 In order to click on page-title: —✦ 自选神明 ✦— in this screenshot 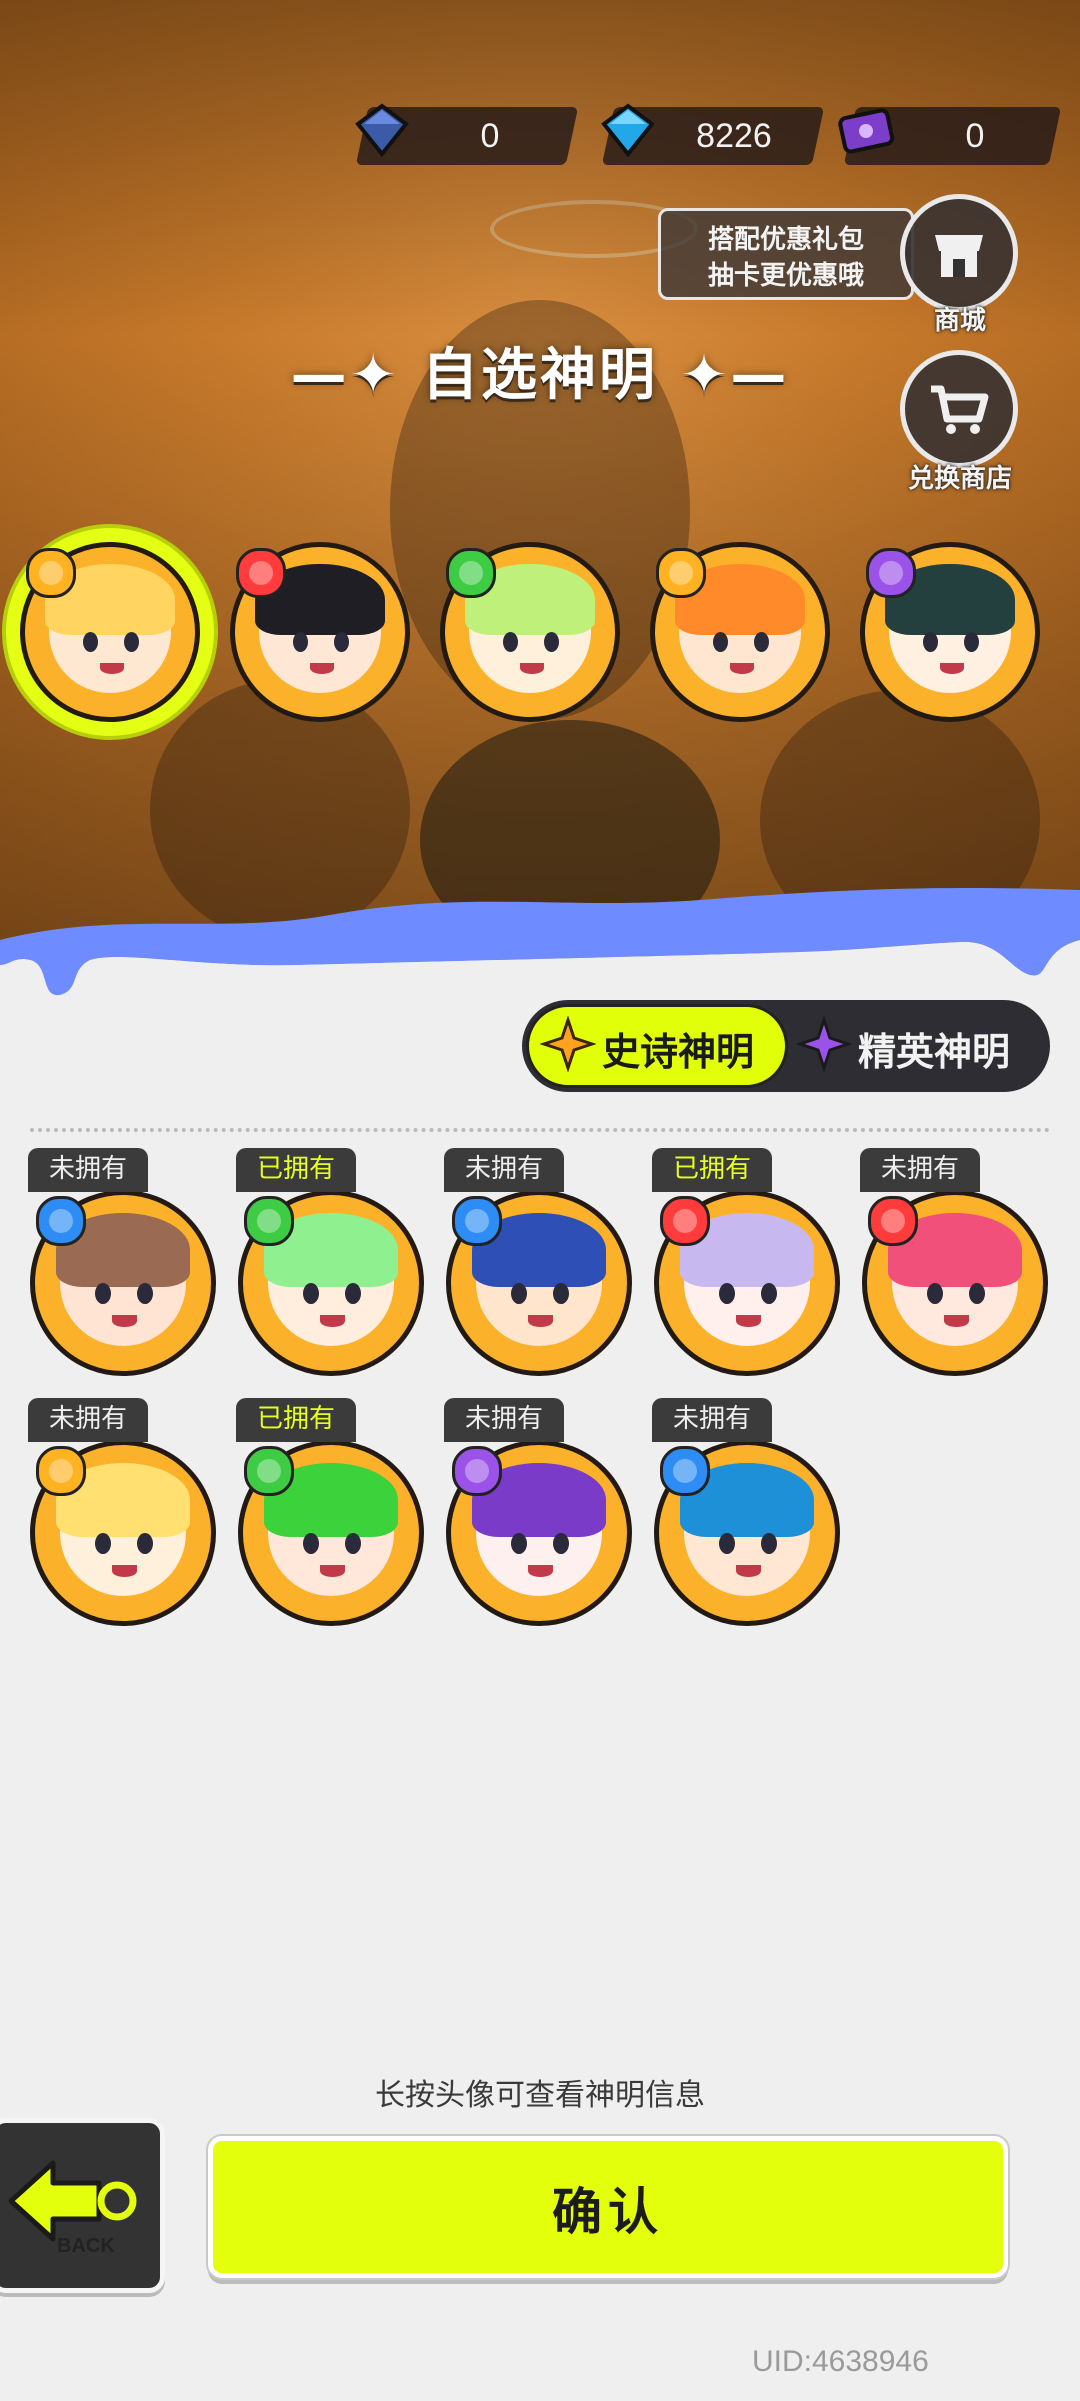, I will do `click(540, 370)`.